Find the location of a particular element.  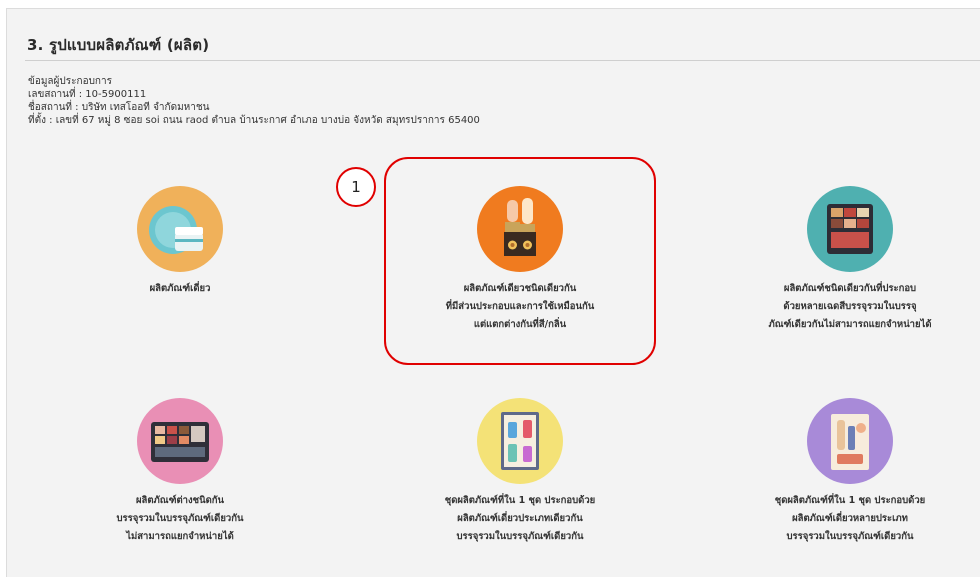

operator-place-name: ชื่อสถานที่ : บริษัท เทสโออที จำกัดมหาชน is located at coordinates (119, 107).